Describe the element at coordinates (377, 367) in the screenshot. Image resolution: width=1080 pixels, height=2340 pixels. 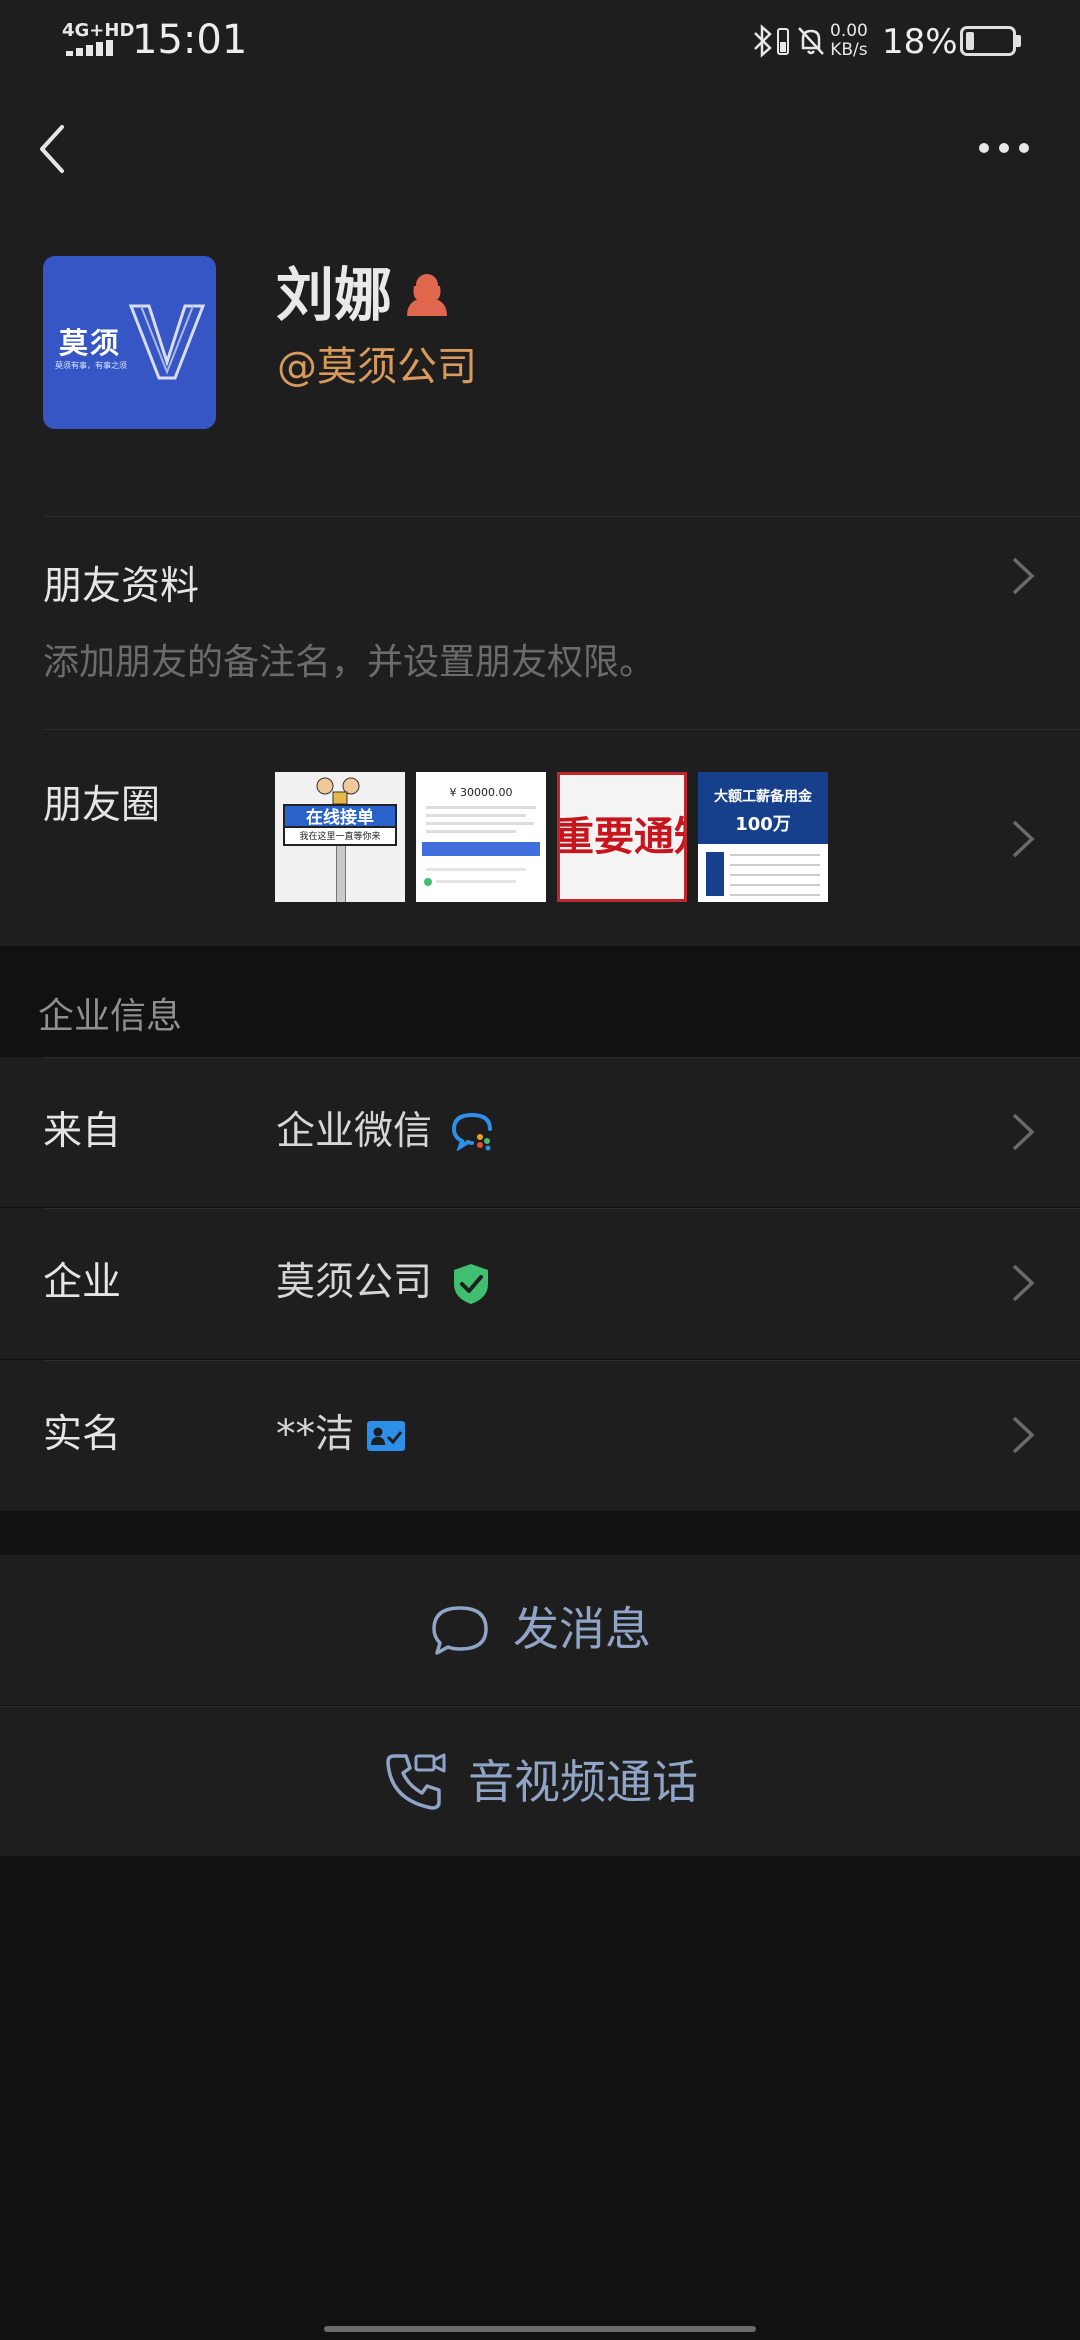
I see `company-tag: @莫须公司` at that location.